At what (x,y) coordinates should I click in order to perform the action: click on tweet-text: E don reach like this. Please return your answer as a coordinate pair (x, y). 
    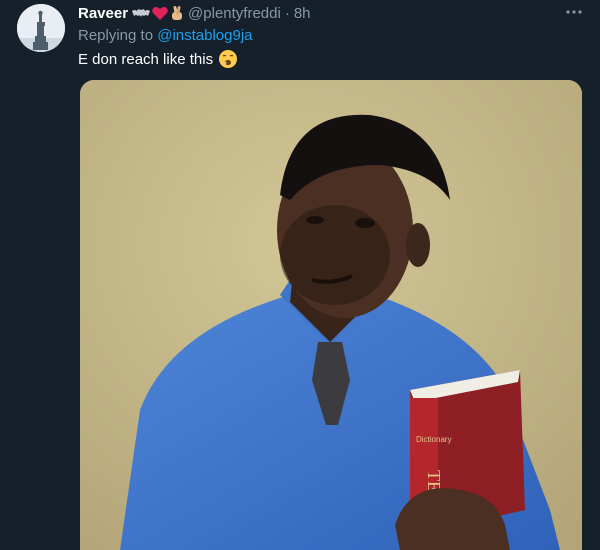
    Looking at the image, I should click on (158, 59).